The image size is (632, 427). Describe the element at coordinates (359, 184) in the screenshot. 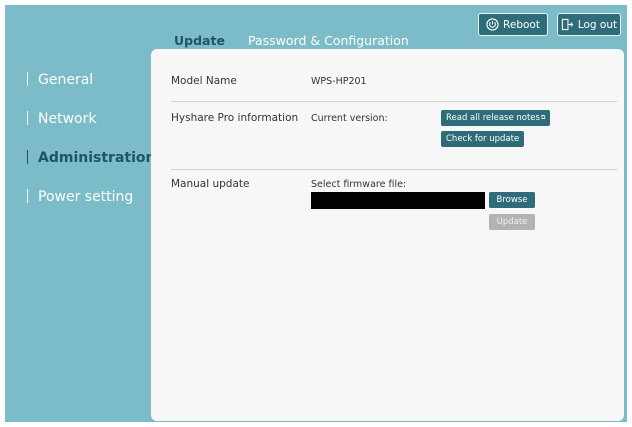

I see `select-firmware-label: Select firmware file:` at that location.